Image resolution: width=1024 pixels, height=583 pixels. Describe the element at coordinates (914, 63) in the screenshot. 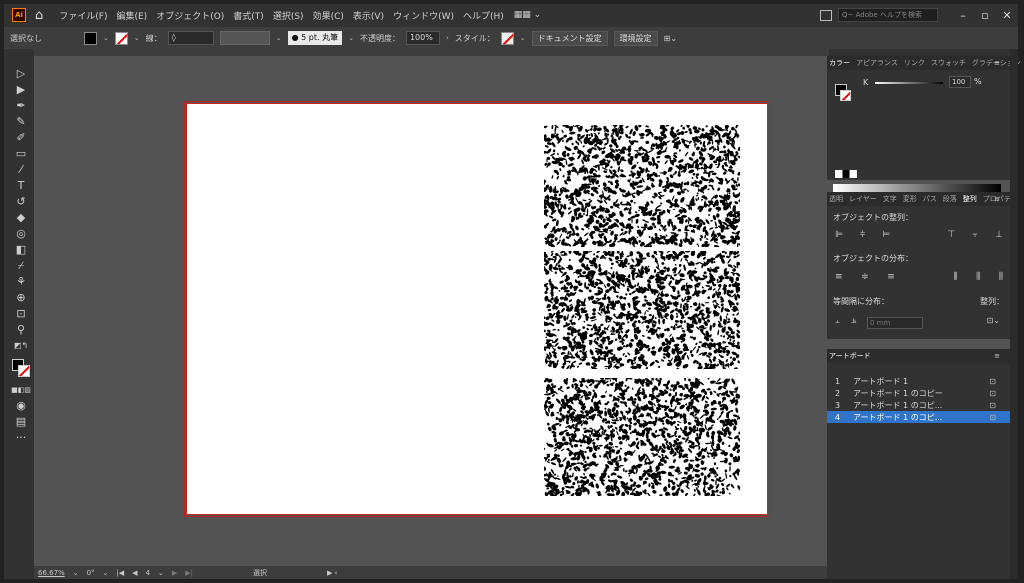

I see `tab-links: リンク` at that location.